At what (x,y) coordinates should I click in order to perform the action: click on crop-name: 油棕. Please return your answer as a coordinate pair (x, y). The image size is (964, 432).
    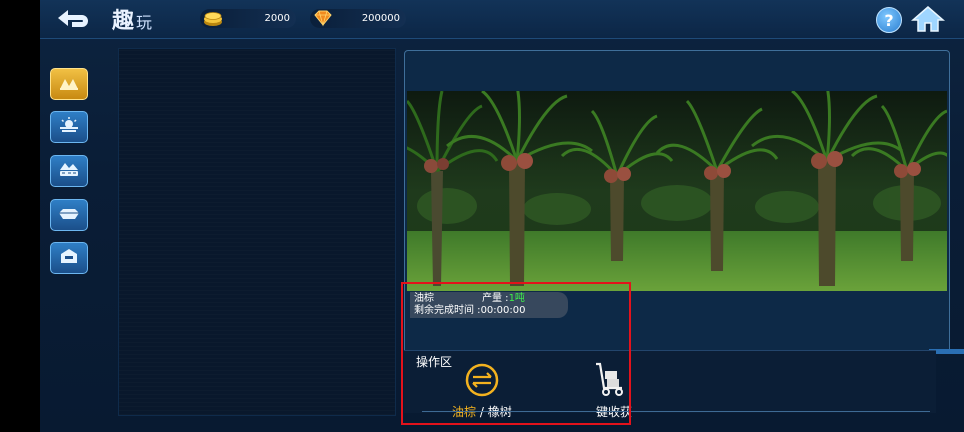
    Looking at the image, I should click on (424, 298).